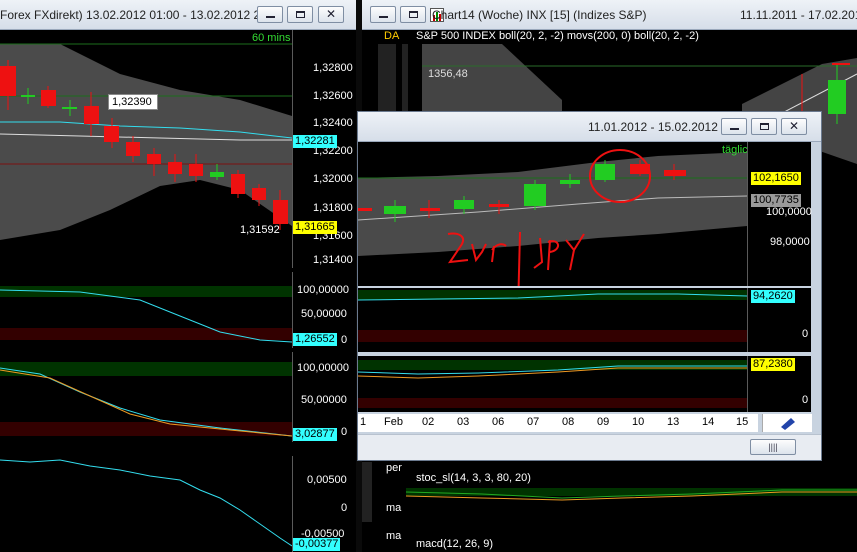  I want to click on left-osc1-scale: 100,00000 50,00000 0 1,26552, so click(322, 310).